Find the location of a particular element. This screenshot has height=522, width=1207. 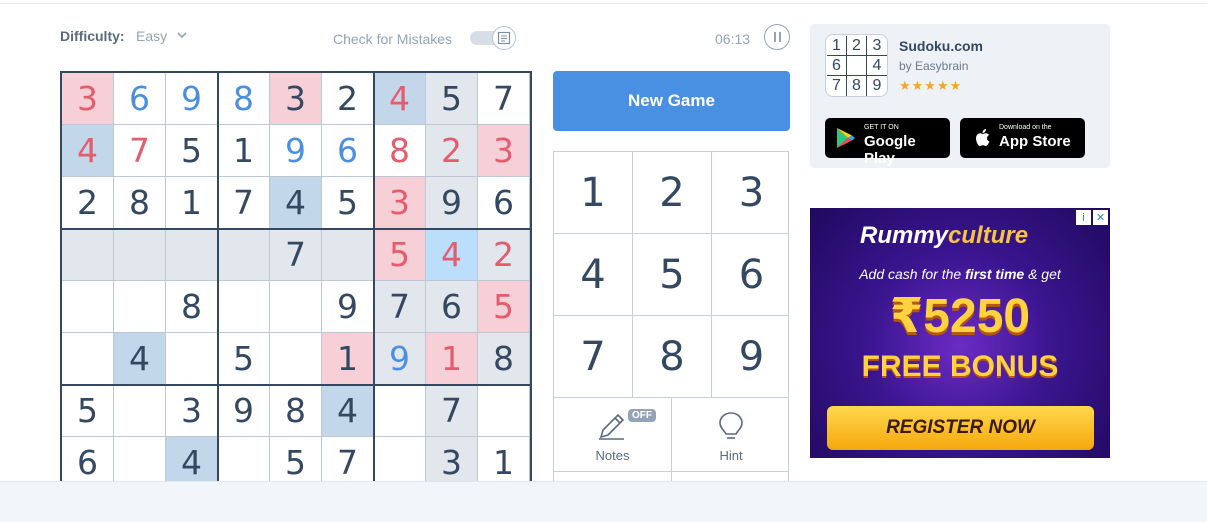

number-key: 4 is located at coordinates (593, 275).